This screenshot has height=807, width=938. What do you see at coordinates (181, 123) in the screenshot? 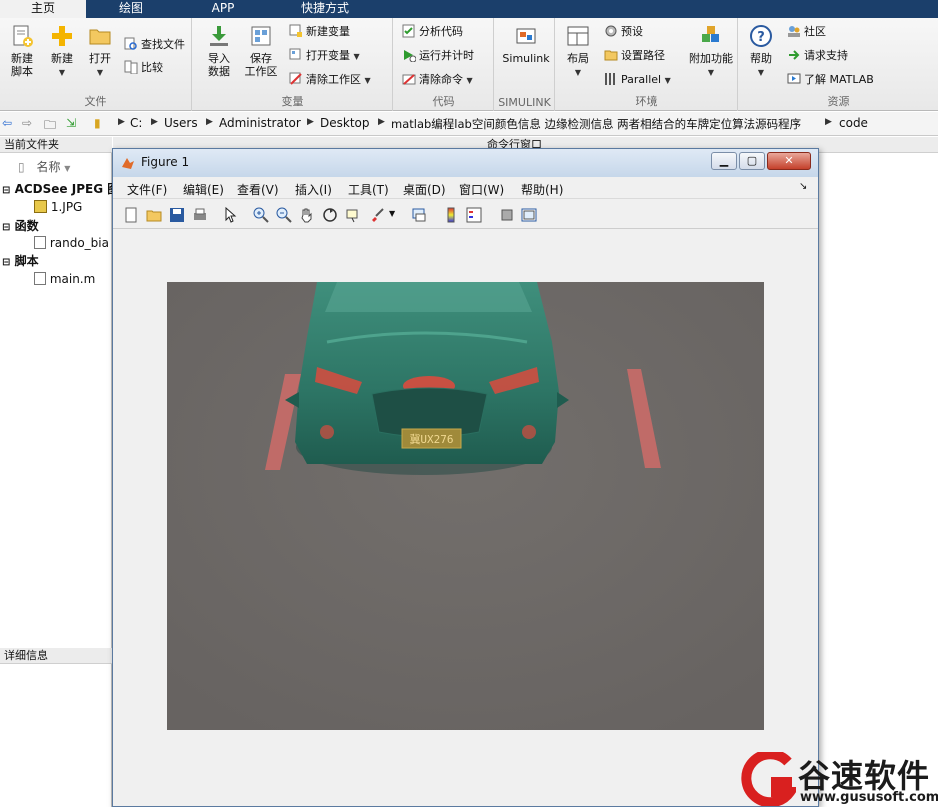
I see `breadcrumb-users: Users` at bounding box center [181, 123].